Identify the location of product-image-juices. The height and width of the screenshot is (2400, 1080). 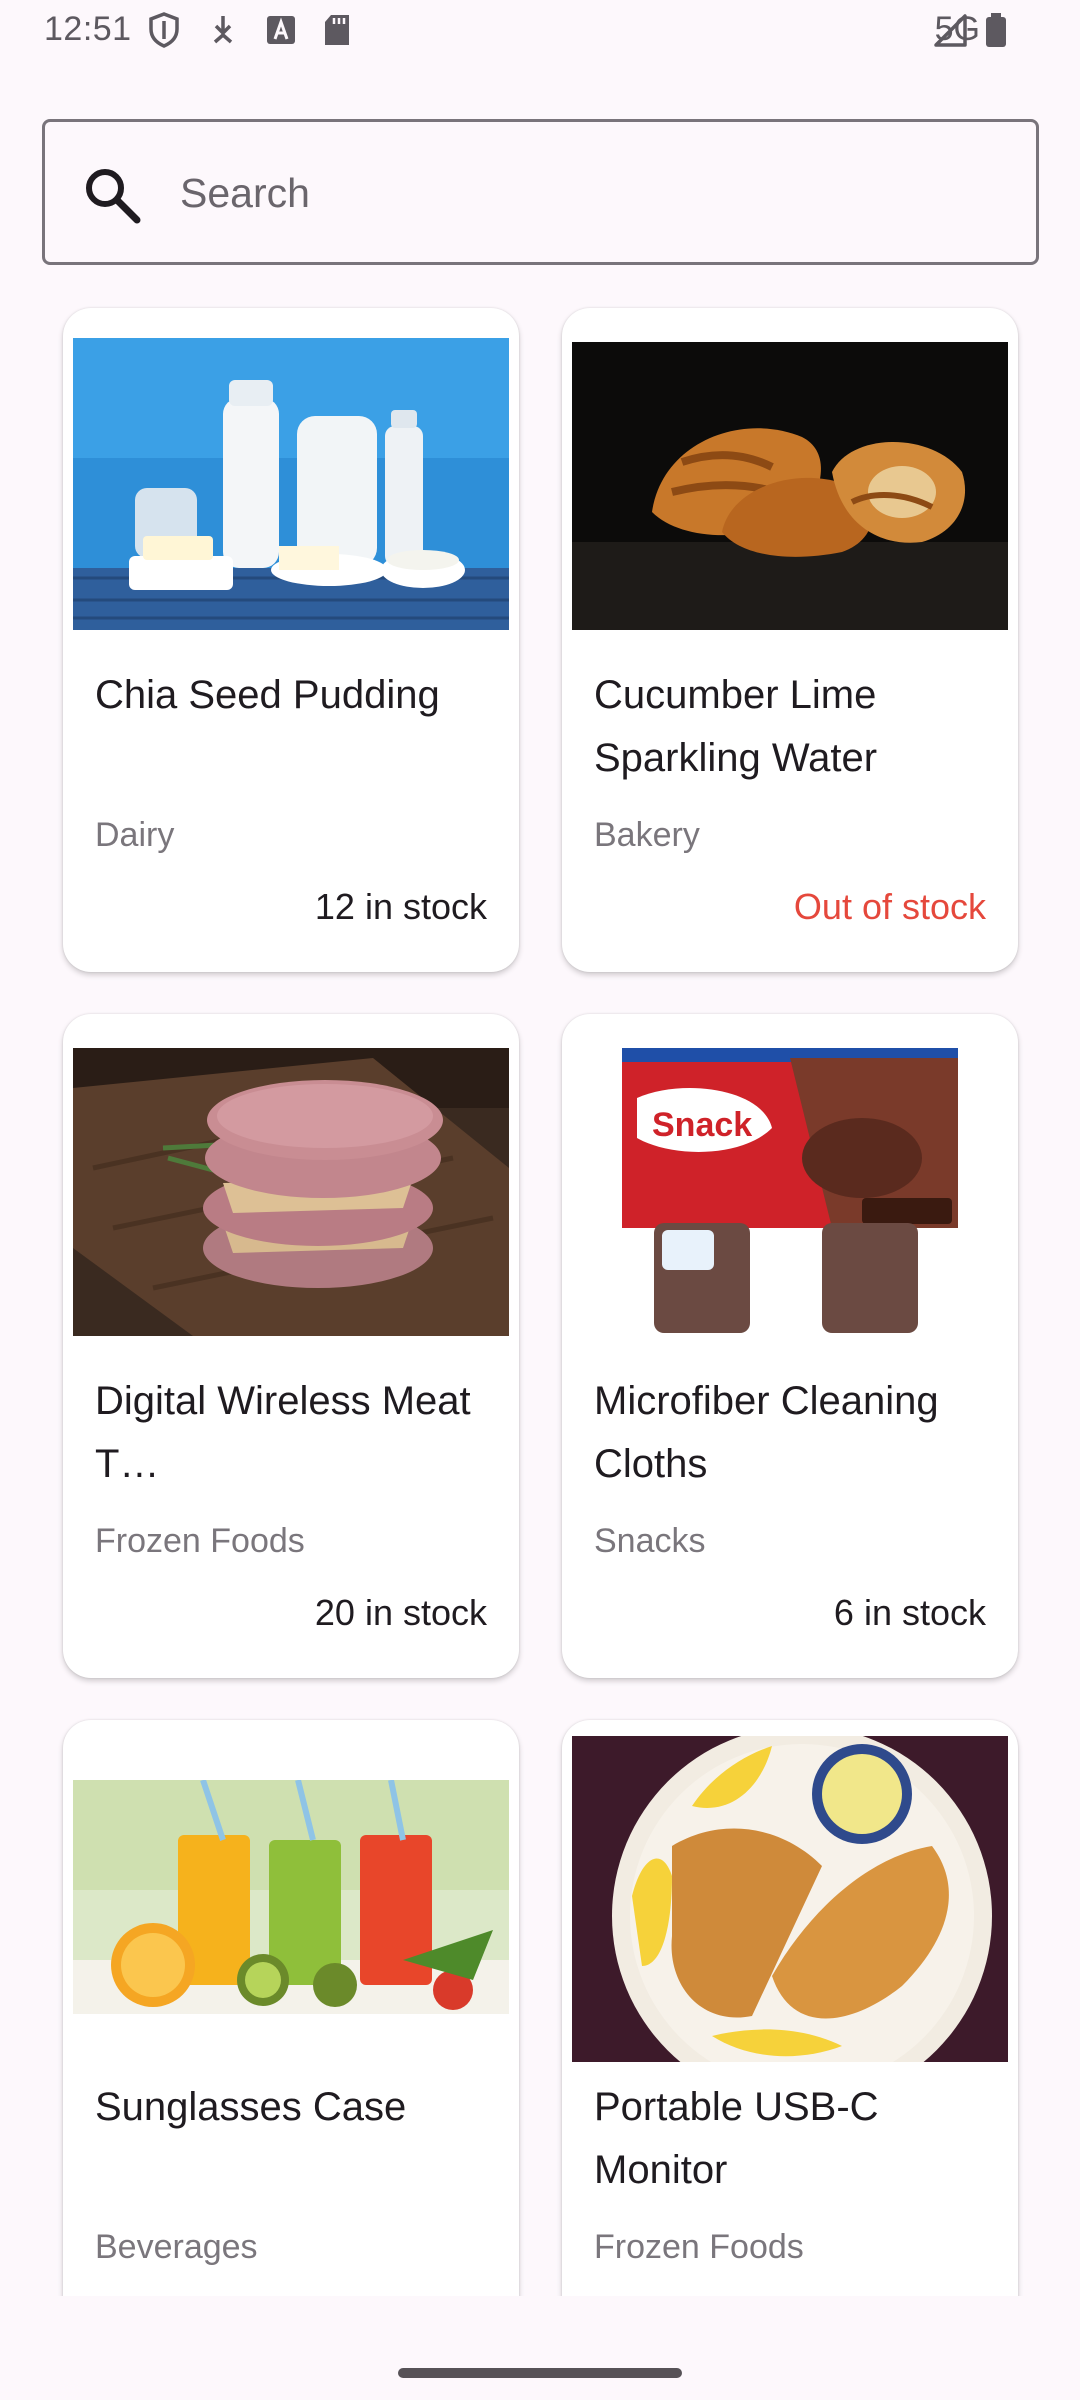
(291, 1897).